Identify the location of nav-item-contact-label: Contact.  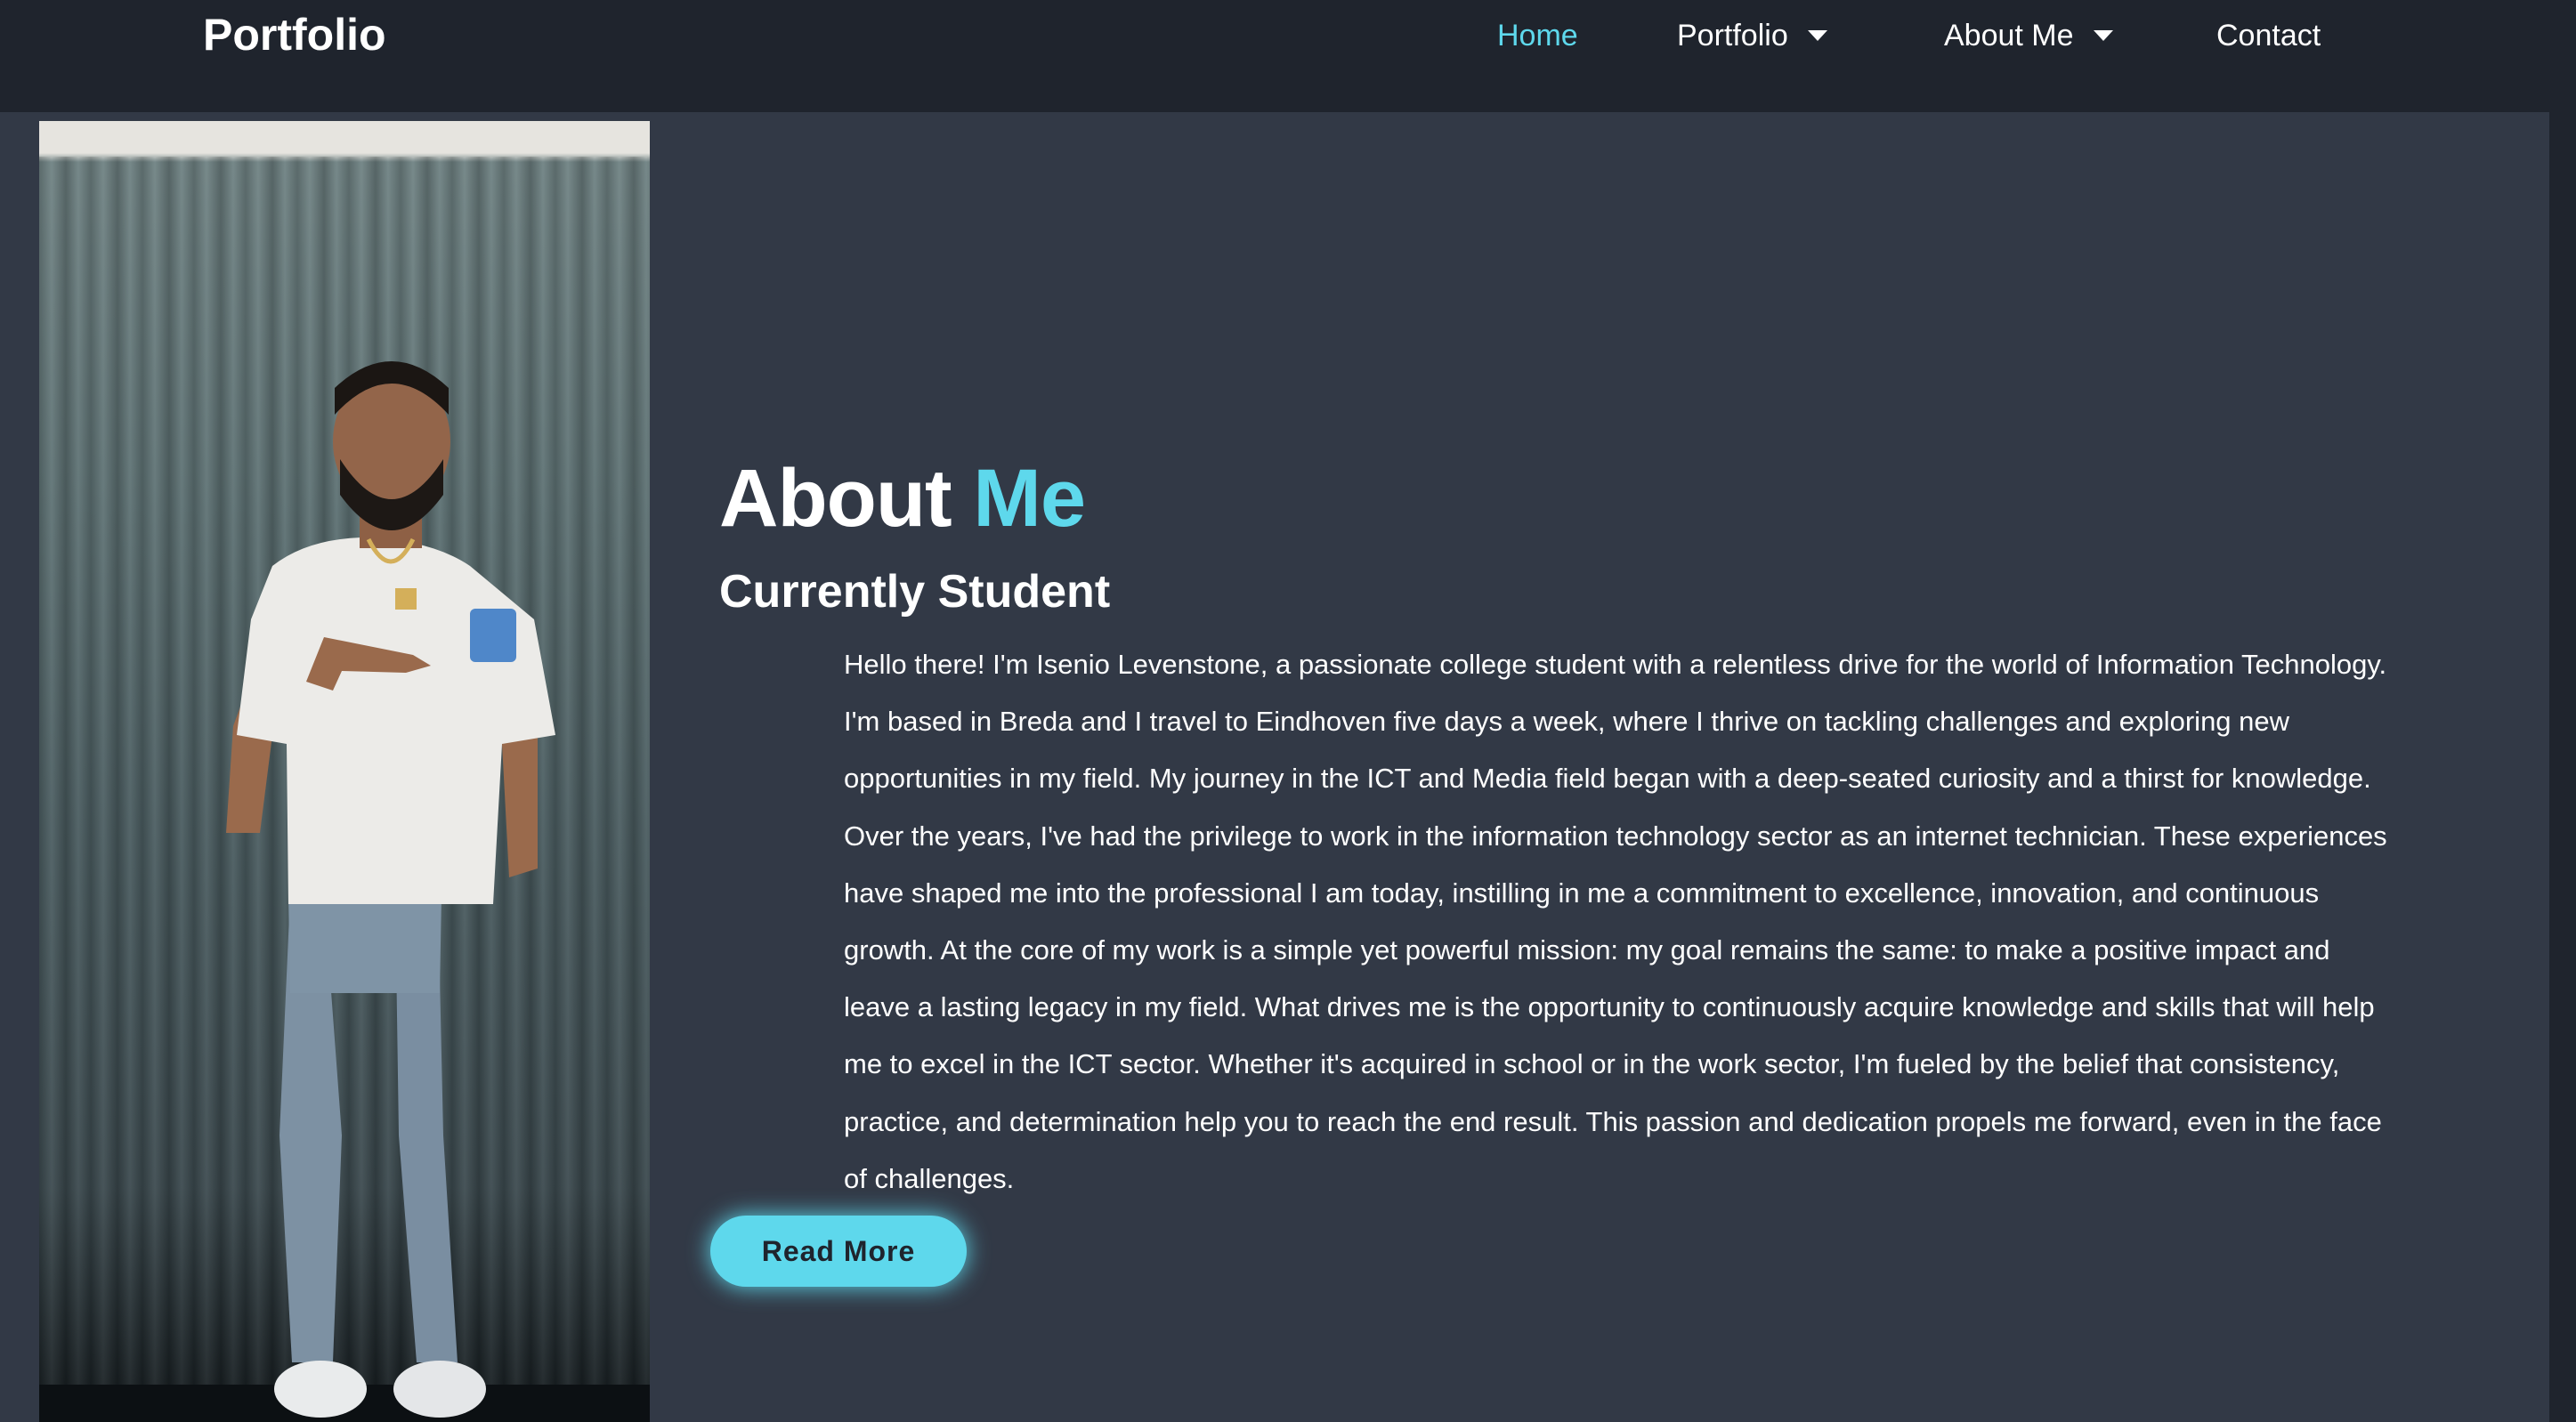
(2268, 35).